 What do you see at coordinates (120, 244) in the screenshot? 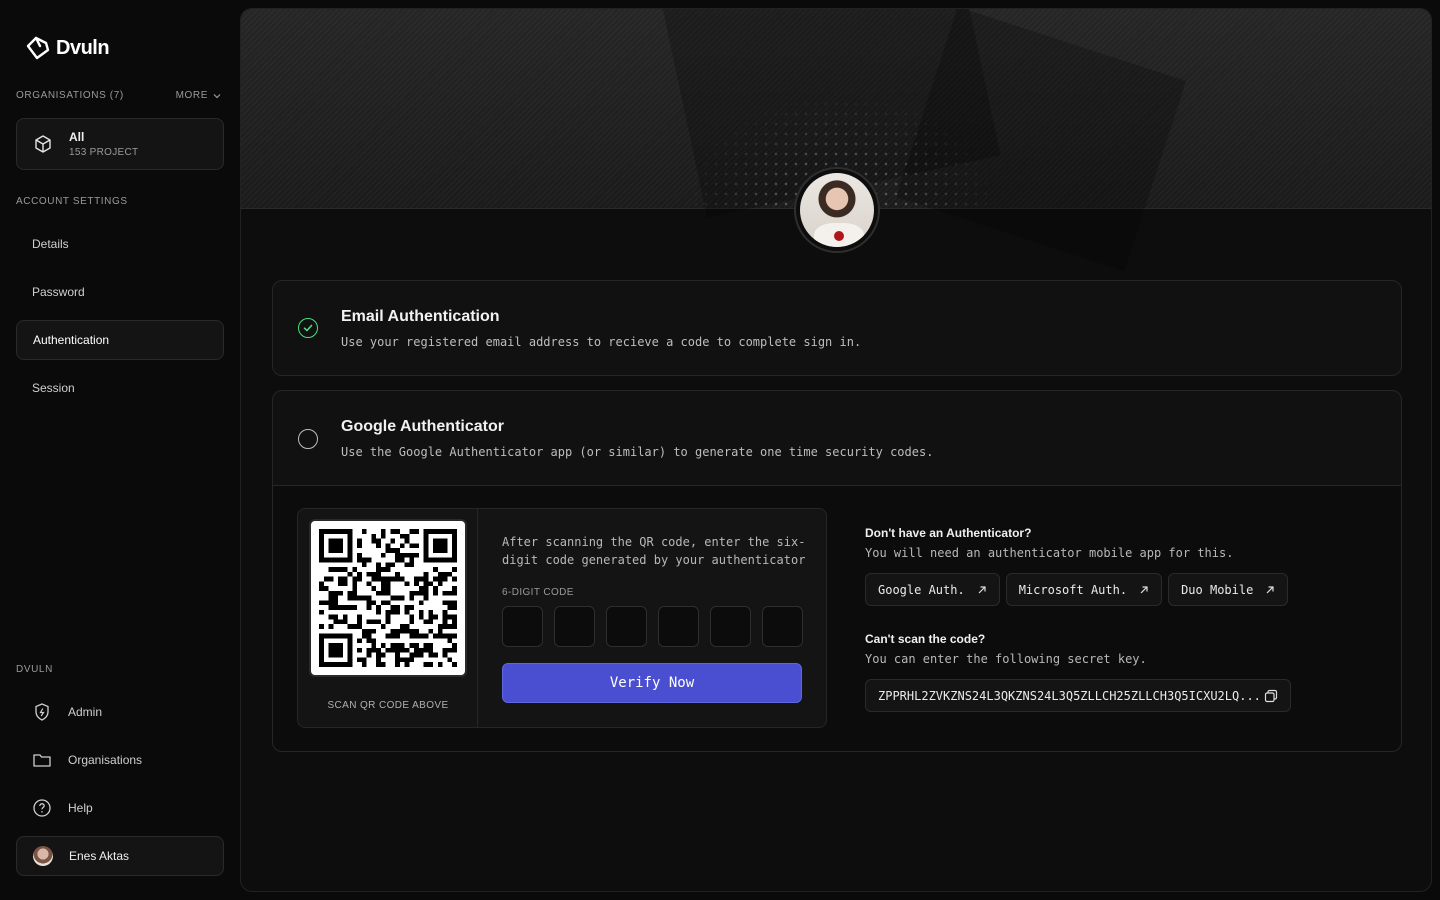
I see `sidebar-item-details: Details` at bounding box center [120, 244].